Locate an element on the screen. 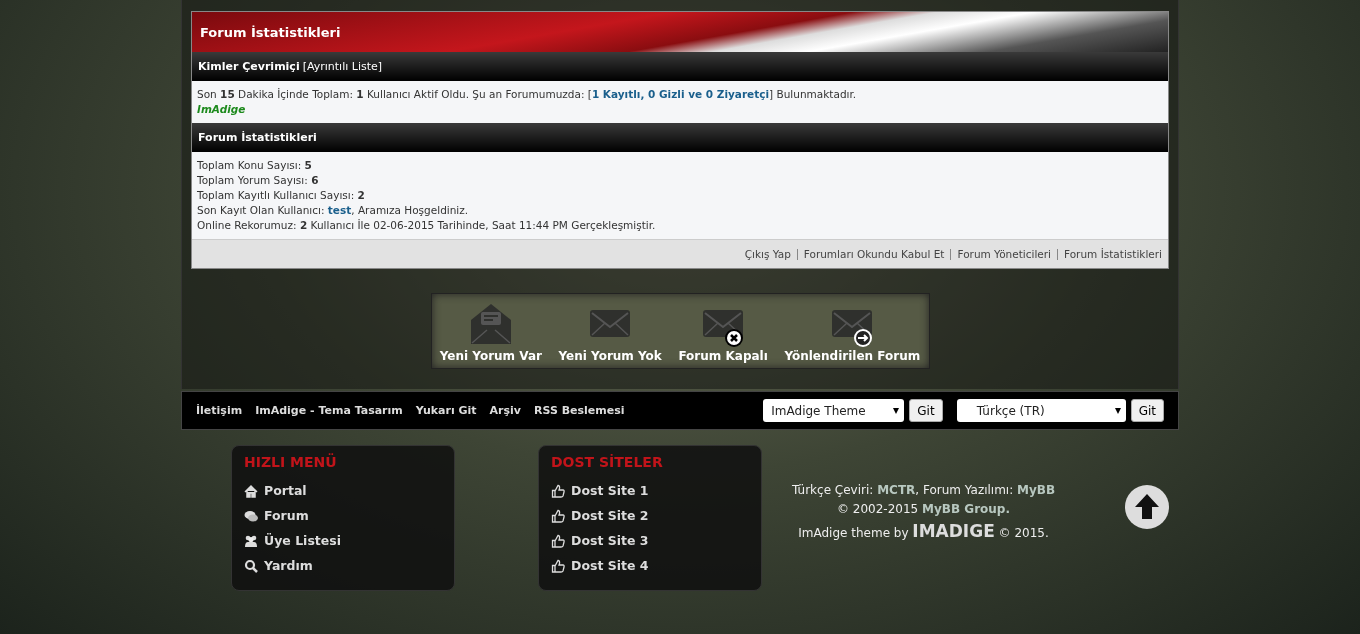  panel-title: Forum İstatistikleri is located at coordinates (270, 32).